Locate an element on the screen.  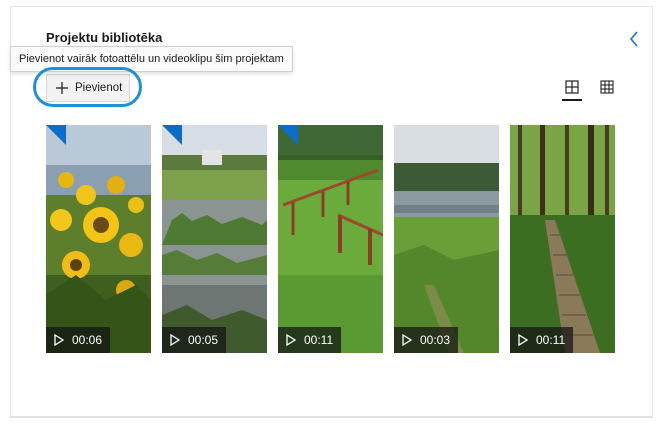
sunflower-thumbnail is located at coordinates (98, 239).